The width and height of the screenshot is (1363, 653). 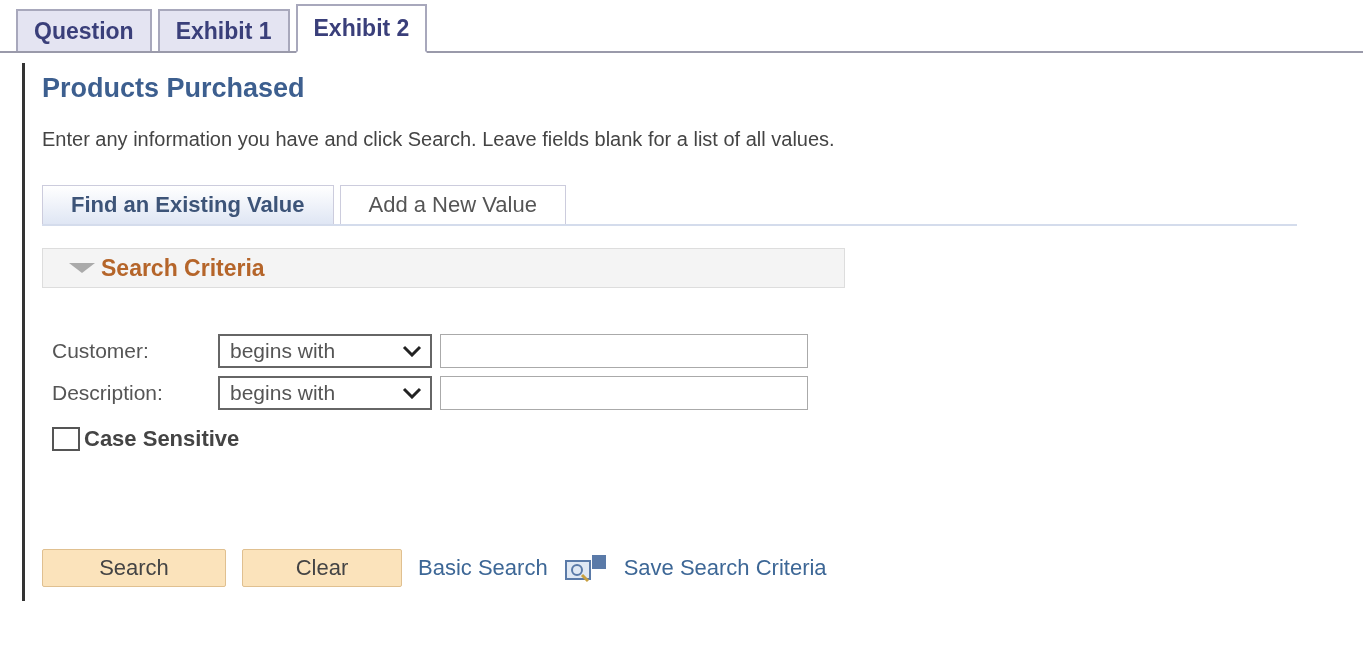 What do you see at coordinates (585, 568) in the screenshot?
I see `save-search-icon` at bounding box center [585, 568].